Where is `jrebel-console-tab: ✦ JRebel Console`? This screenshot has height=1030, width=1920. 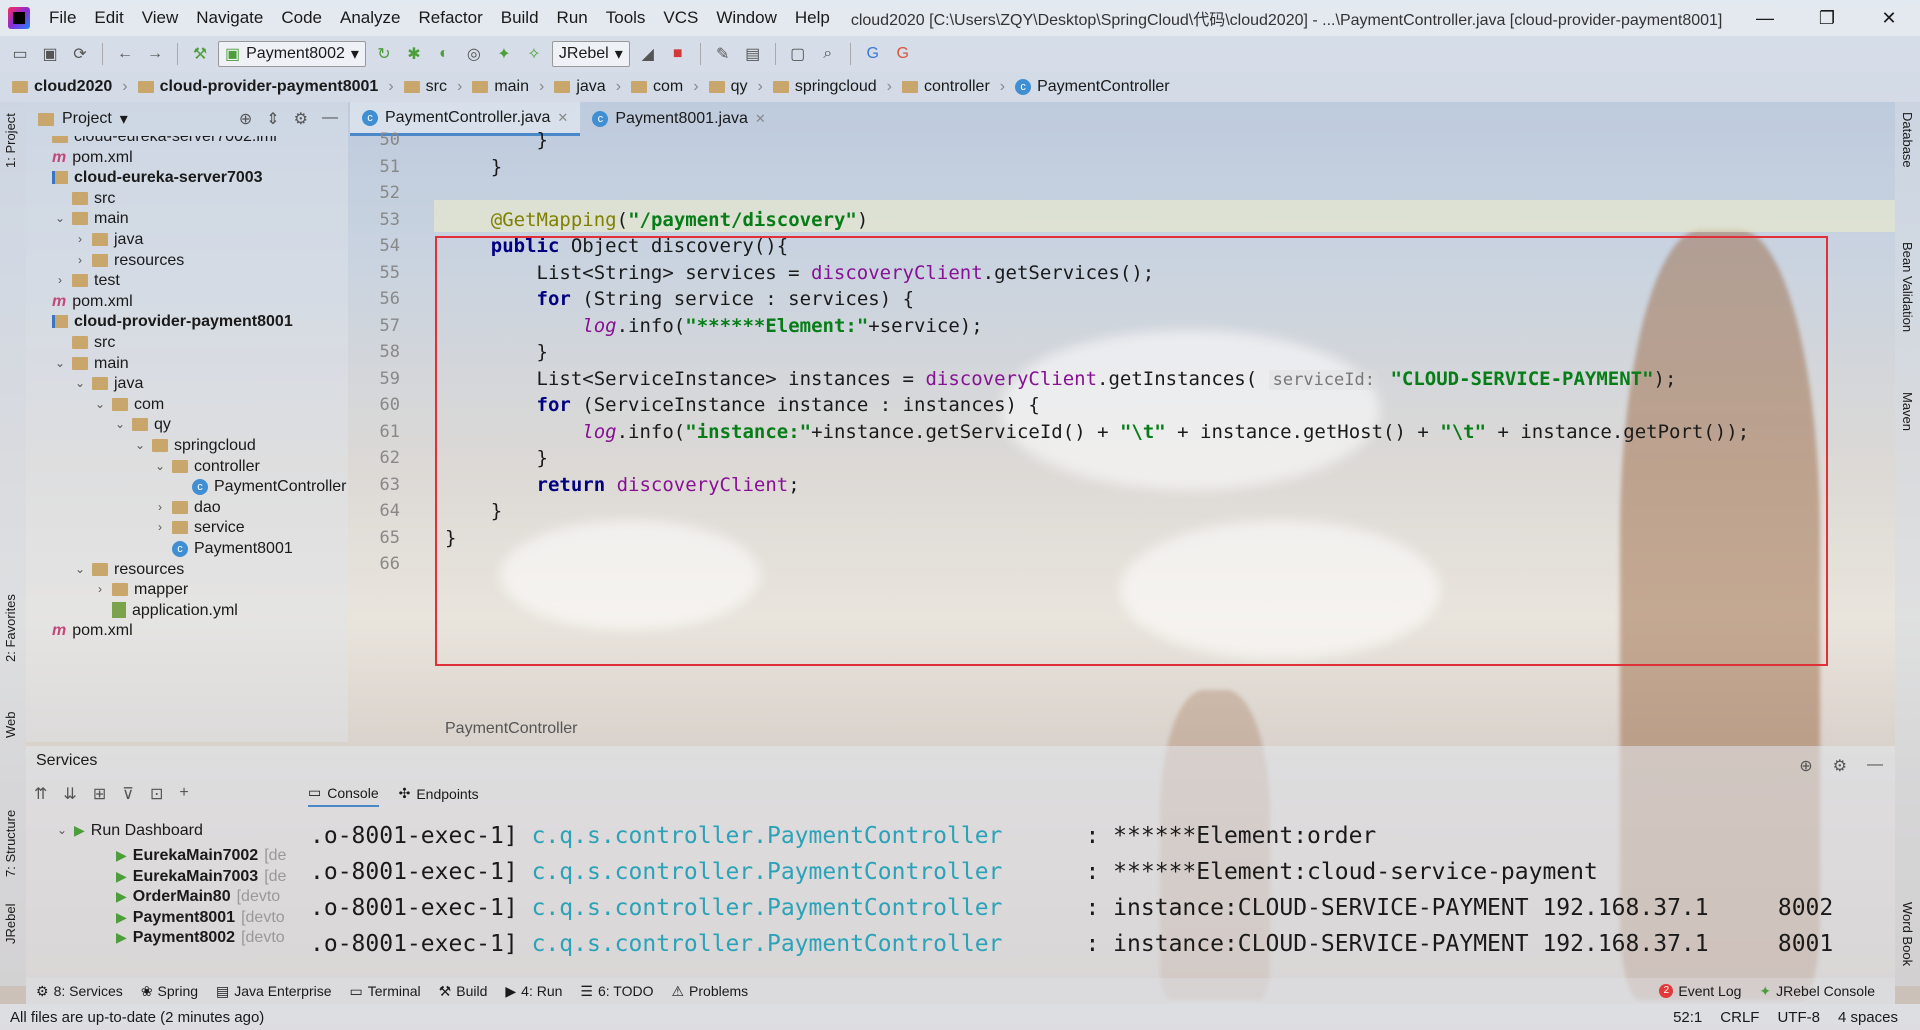
jrebel-console-tab: ✦ JRebel Console is located at coordinates (1827, 991).